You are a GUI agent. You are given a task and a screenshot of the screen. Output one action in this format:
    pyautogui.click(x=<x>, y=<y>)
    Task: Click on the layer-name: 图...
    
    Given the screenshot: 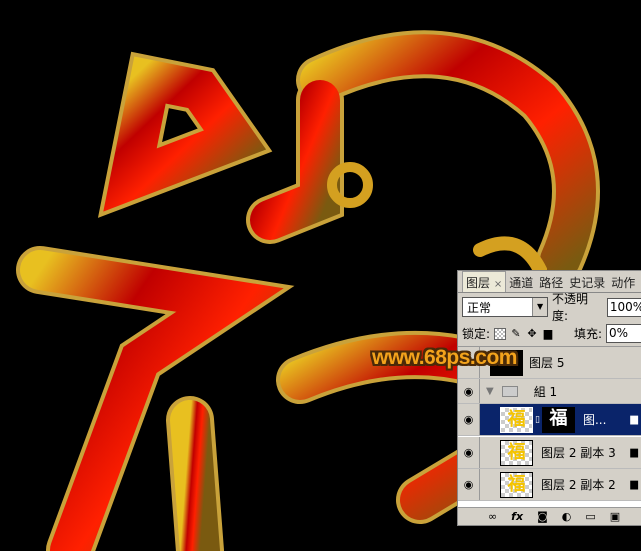 What is the action you would take?
    pyautogui.click(x=594, y=420)
    